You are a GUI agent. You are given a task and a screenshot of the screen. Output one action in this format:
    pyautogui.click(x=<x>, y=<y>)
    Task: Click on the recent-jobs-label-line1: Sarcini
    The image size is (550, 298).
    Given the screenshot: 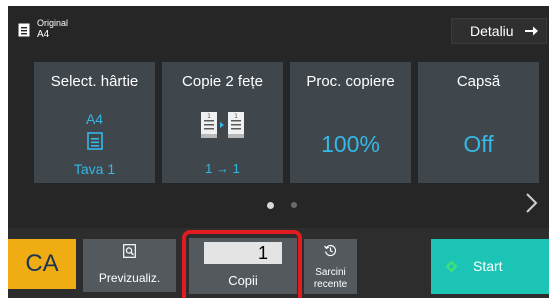 What is the action you would take?
    pyautogui.click(x=330, y=272)
    